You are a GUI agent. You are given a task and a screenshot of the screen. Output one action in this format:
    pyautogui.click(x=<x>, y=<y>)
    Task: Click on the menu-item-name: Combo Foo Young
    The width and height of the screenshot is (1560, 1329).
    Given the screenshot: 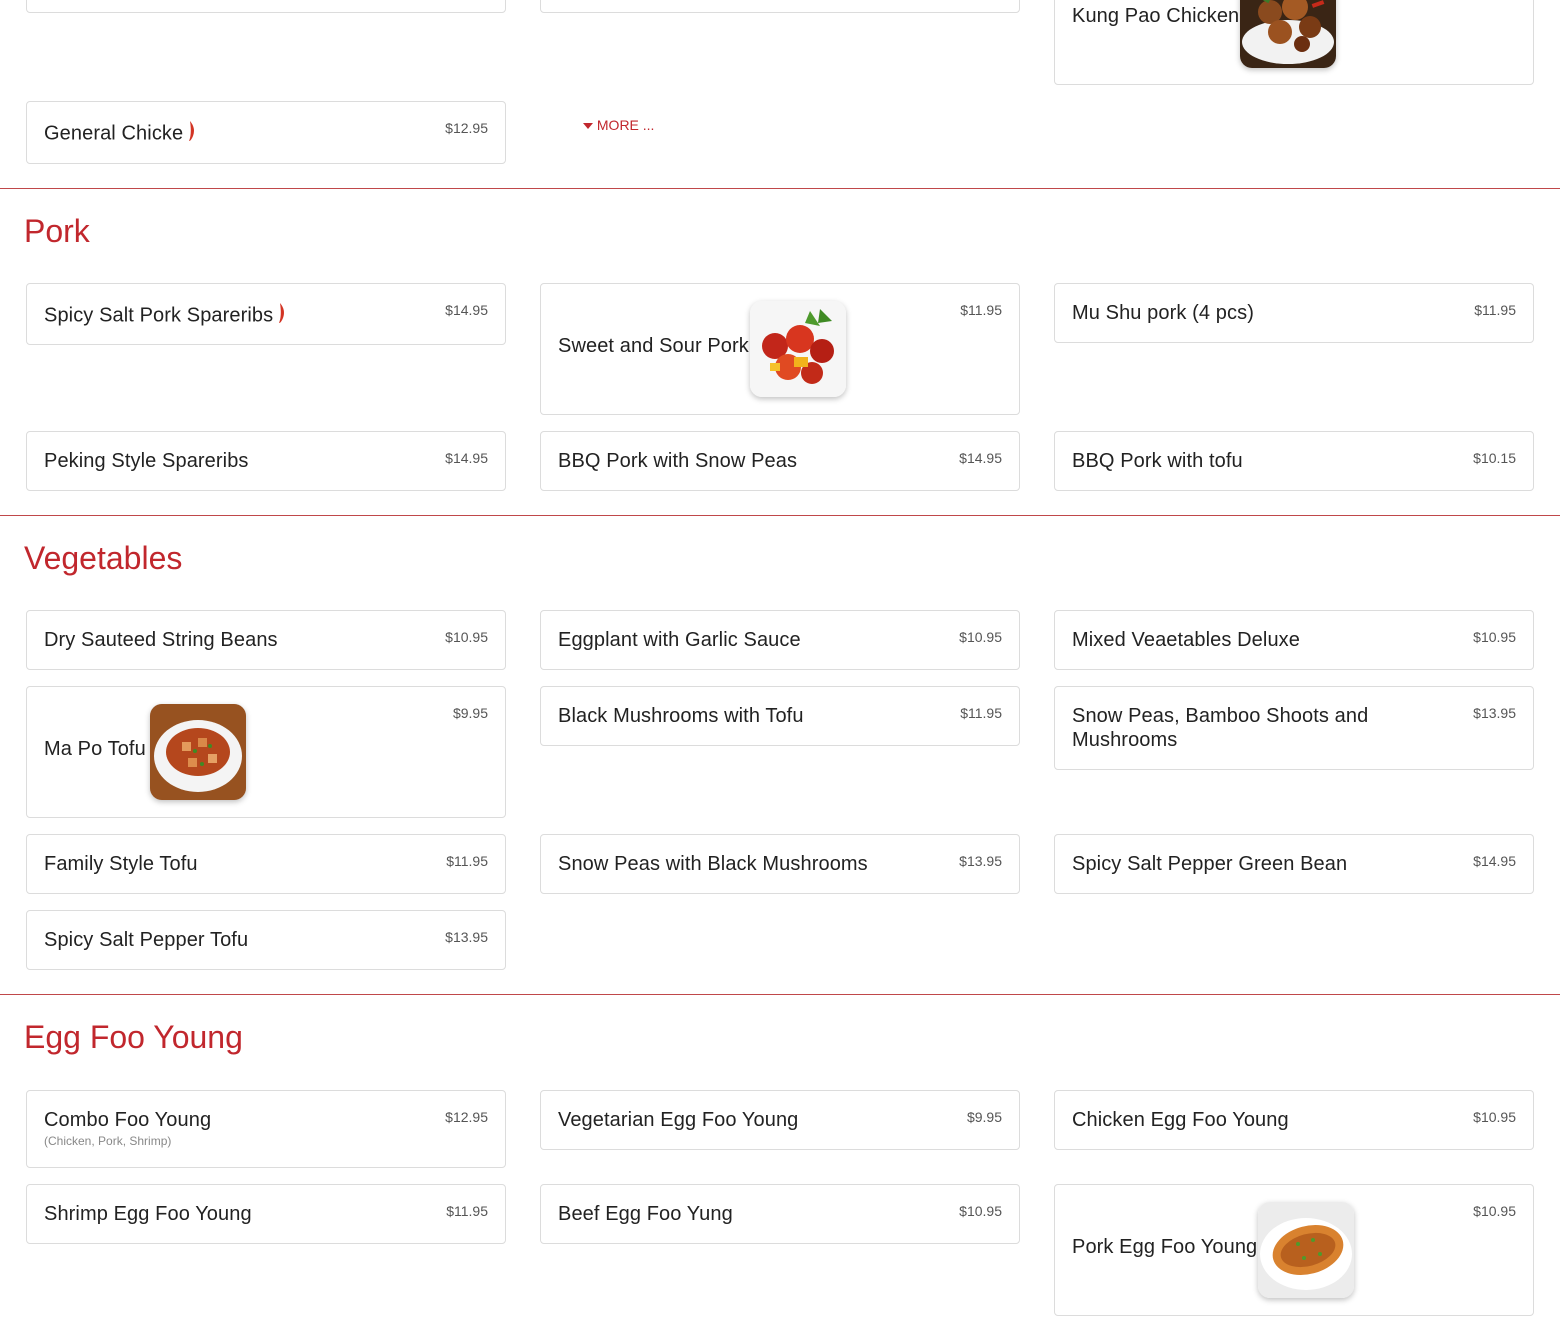 What is the action you would take?
    pyautogui.click(x=128, y=1120)
    